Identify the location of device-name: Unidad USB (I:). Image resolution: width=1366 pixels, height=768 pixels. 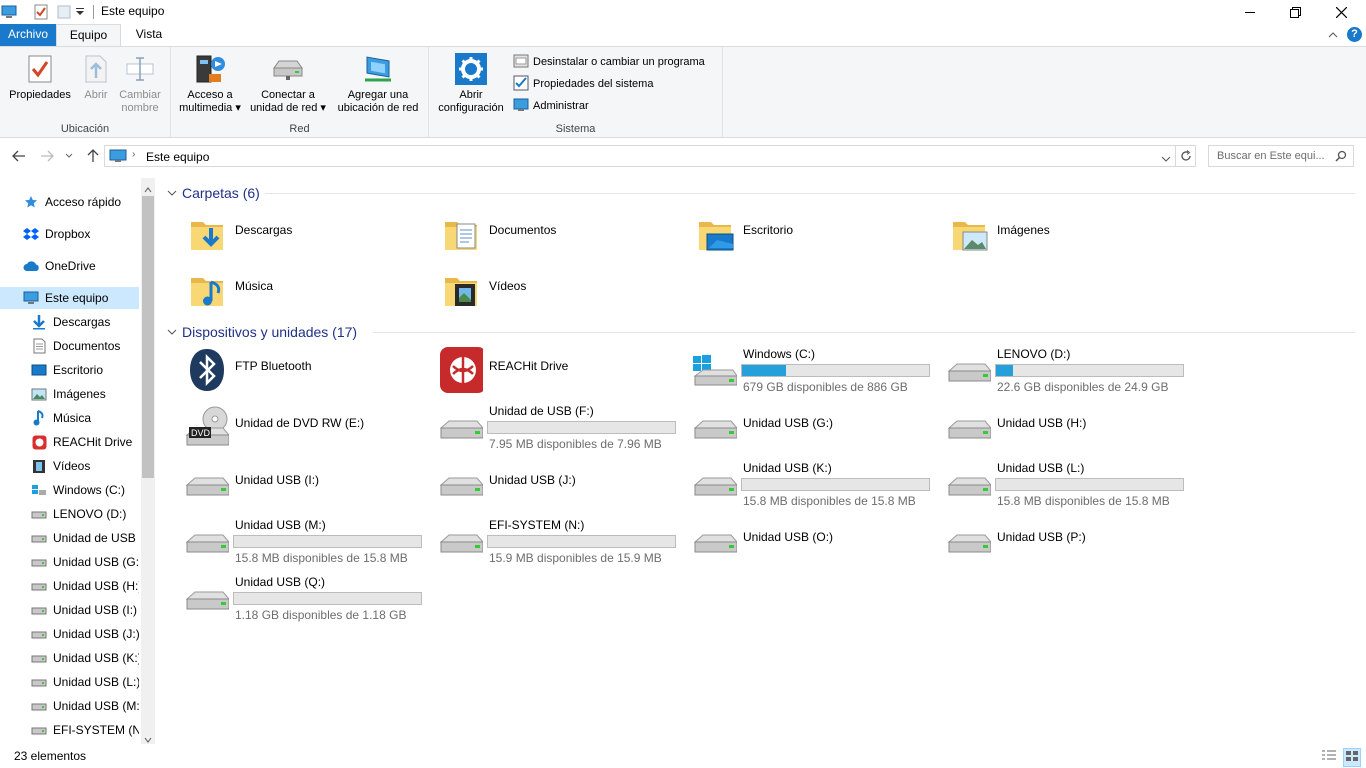
(277, 480).